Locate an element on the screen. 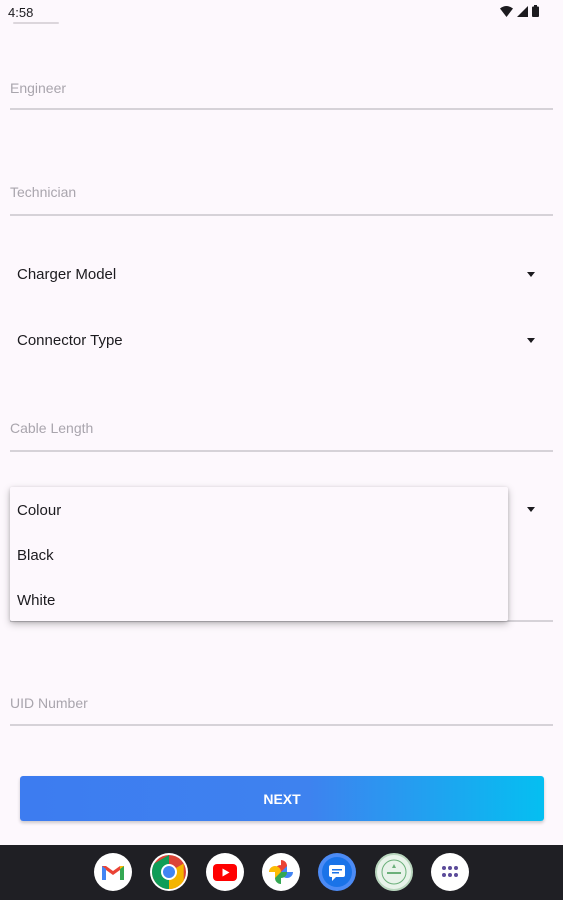 The height and width of the screenshot is (900, 563). engineer-field: Engineer is located at coordinates (281, 94).